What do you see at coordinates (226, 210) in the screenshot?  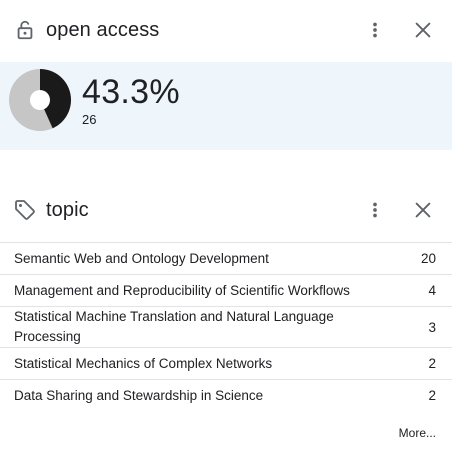 I see `topic-header: topic` at bounding box center [226, 210].